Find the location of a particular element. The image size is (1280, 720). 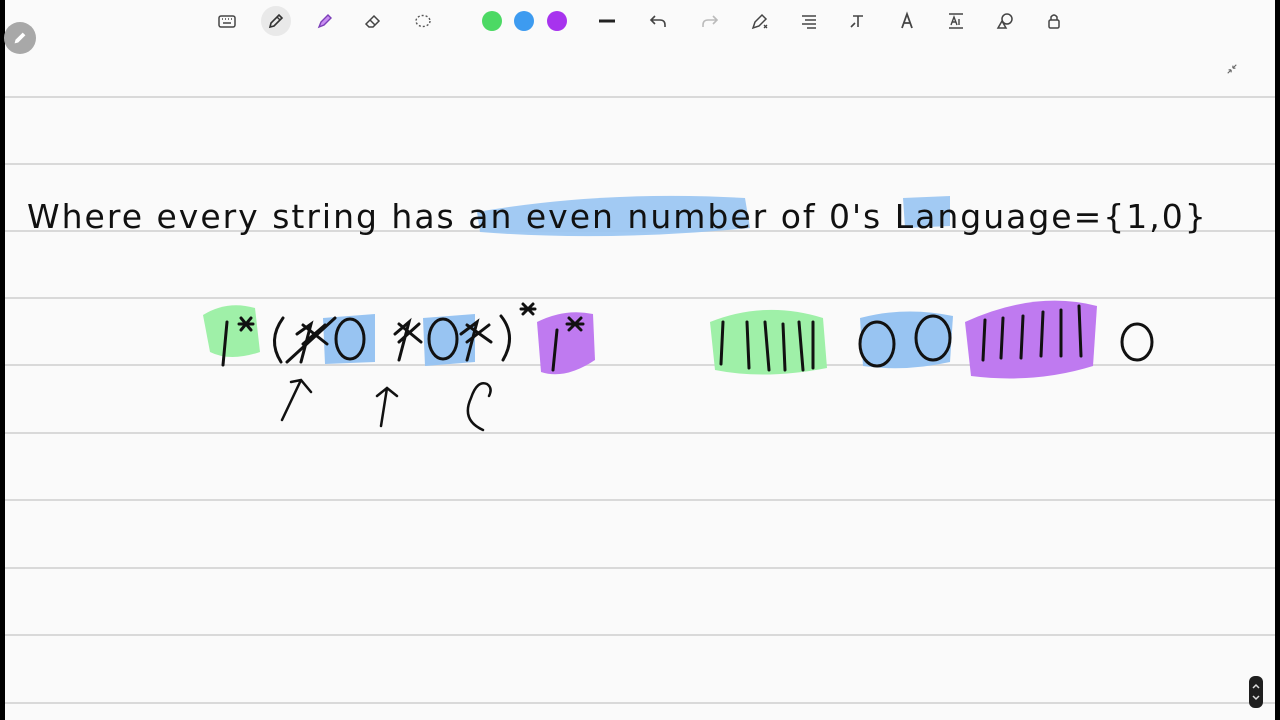

keyboard-icon is located at coordinates (227, 21).